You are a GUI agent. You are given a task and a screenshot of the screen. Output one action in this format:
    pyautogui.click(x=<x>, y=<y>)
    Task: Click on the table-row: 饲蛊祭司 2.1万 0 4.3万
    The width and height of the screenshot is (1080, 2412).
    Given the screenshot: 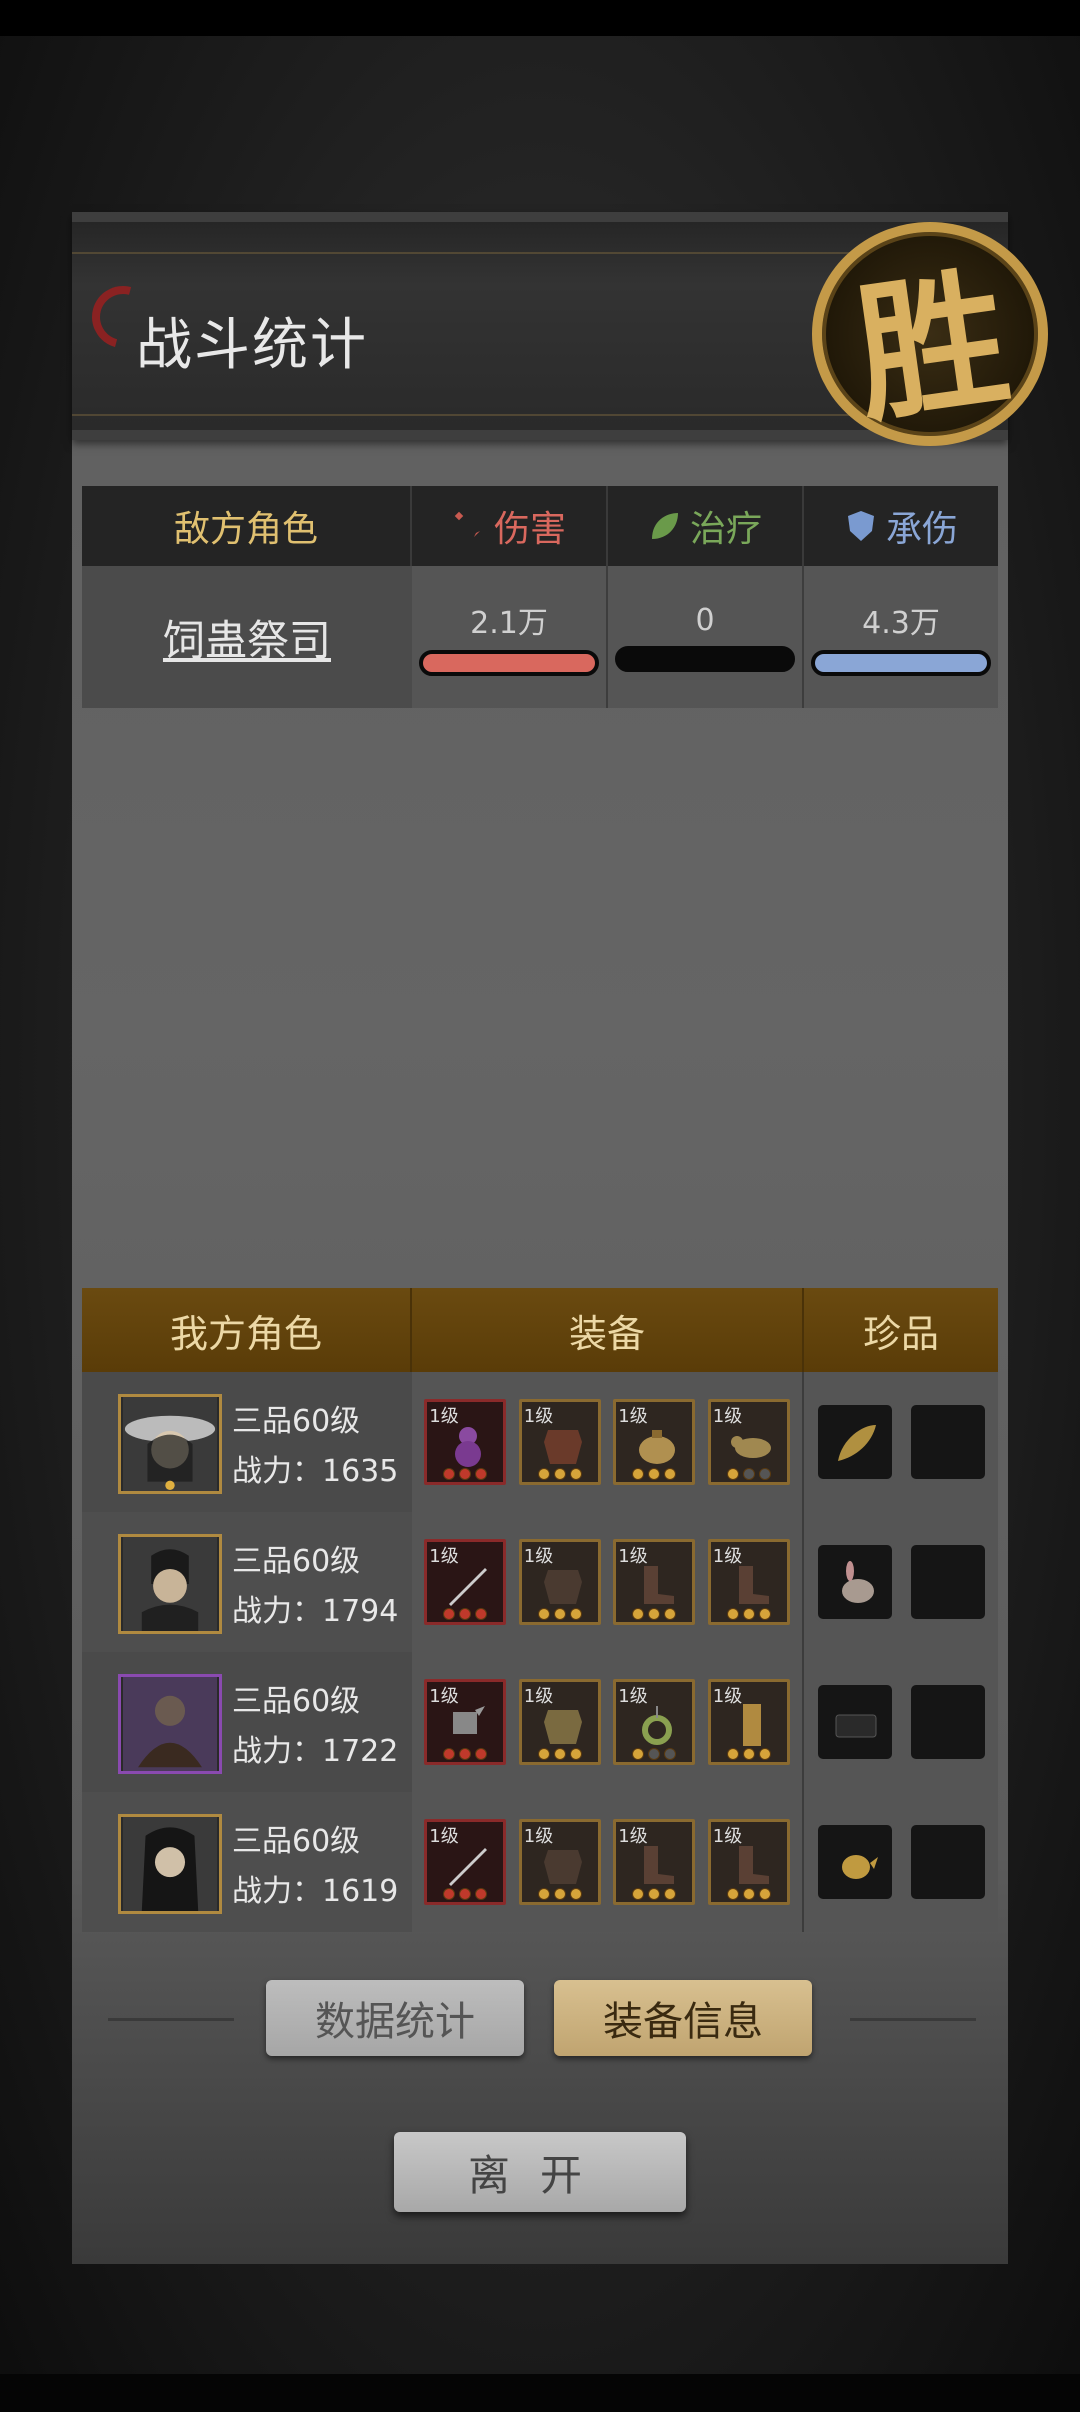 What is the action you would take?
    pyautogui.click(x=540, y=637)
    